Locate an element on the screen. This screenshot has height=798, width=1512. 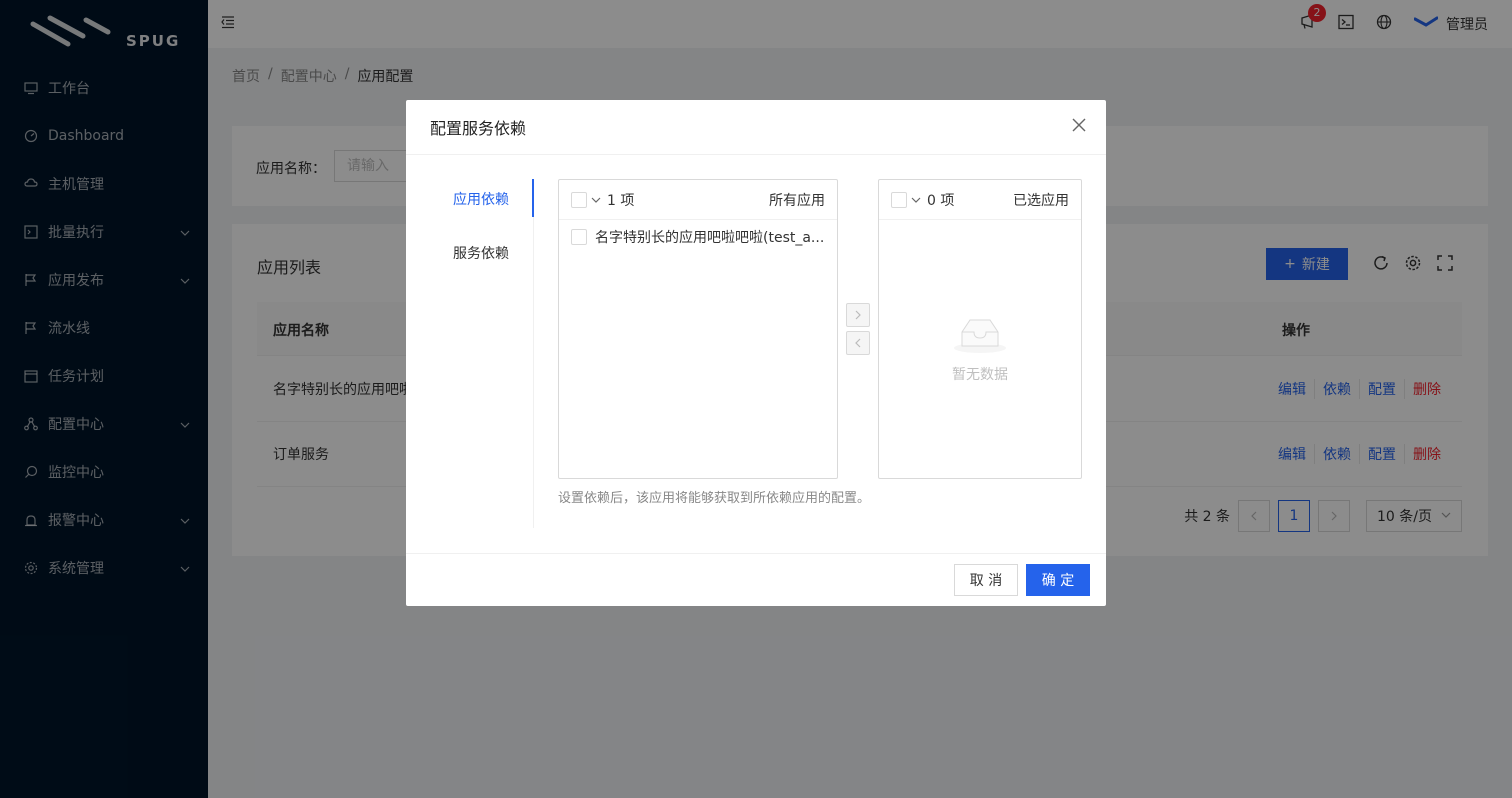
tab-app-dependency: 应用依赖 is located at coordinates (482, 199).